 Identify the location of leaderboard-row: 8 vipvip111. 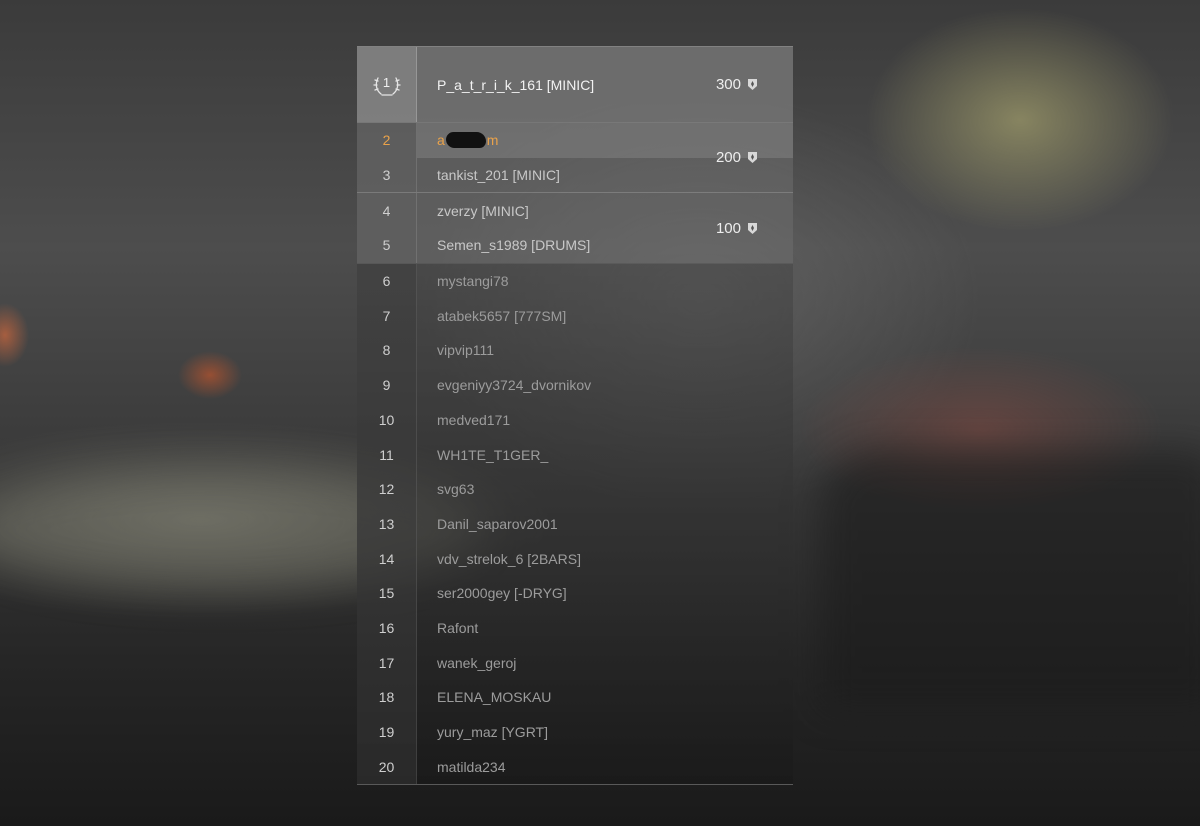
(575, 350).